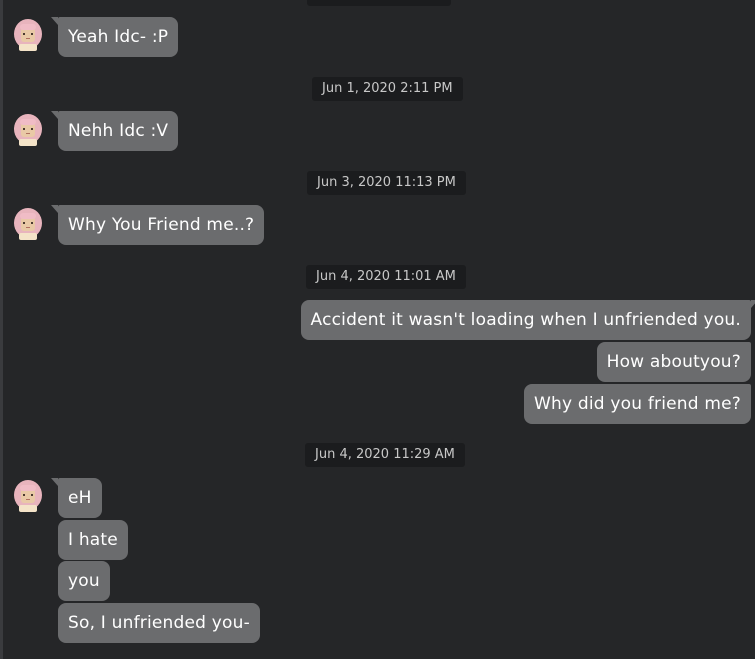 This screenshot has height=659, width=755. What do you see at coordinates (118, 131) in the screenshot?
I see `message-text: Nehh Idc :V` at bounding box center [118, 131].